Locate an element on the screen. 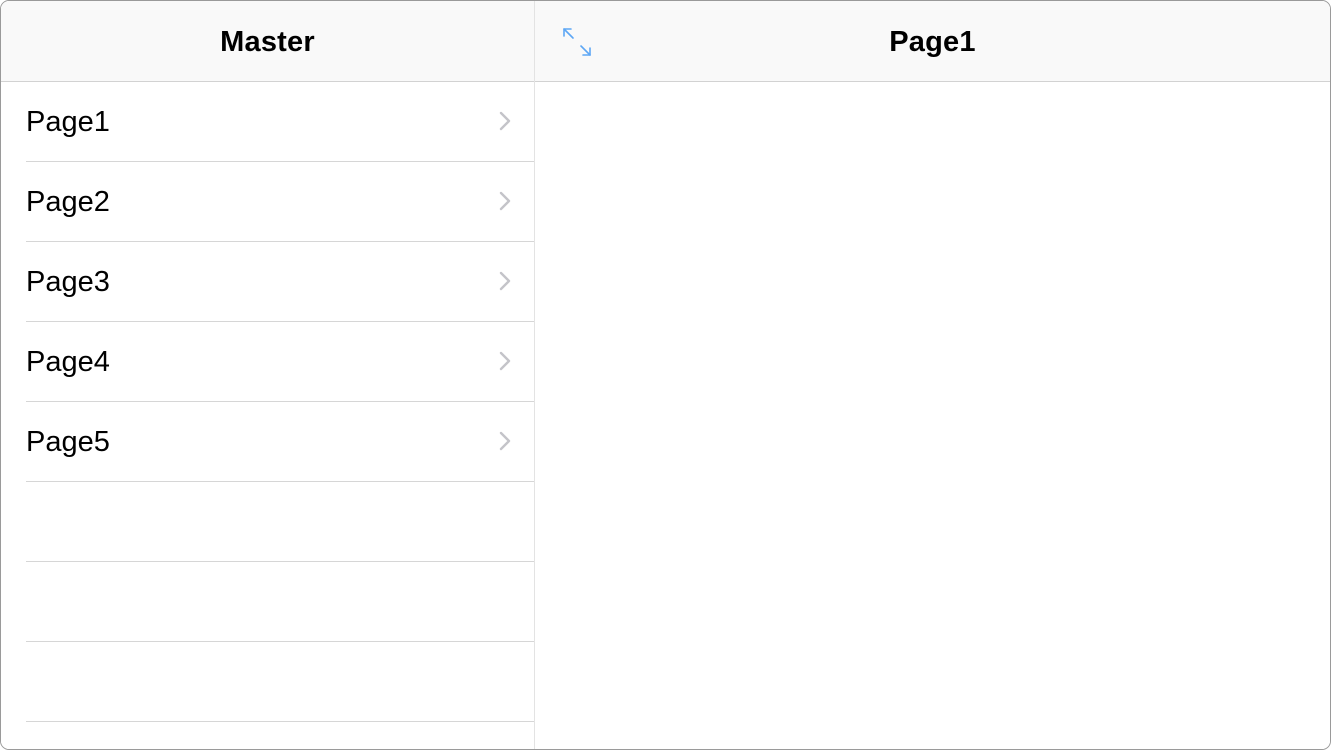 The width and height of the screenshot is (1331, 750). list-item-page3: Page3 is located at coordinates (280, 282).